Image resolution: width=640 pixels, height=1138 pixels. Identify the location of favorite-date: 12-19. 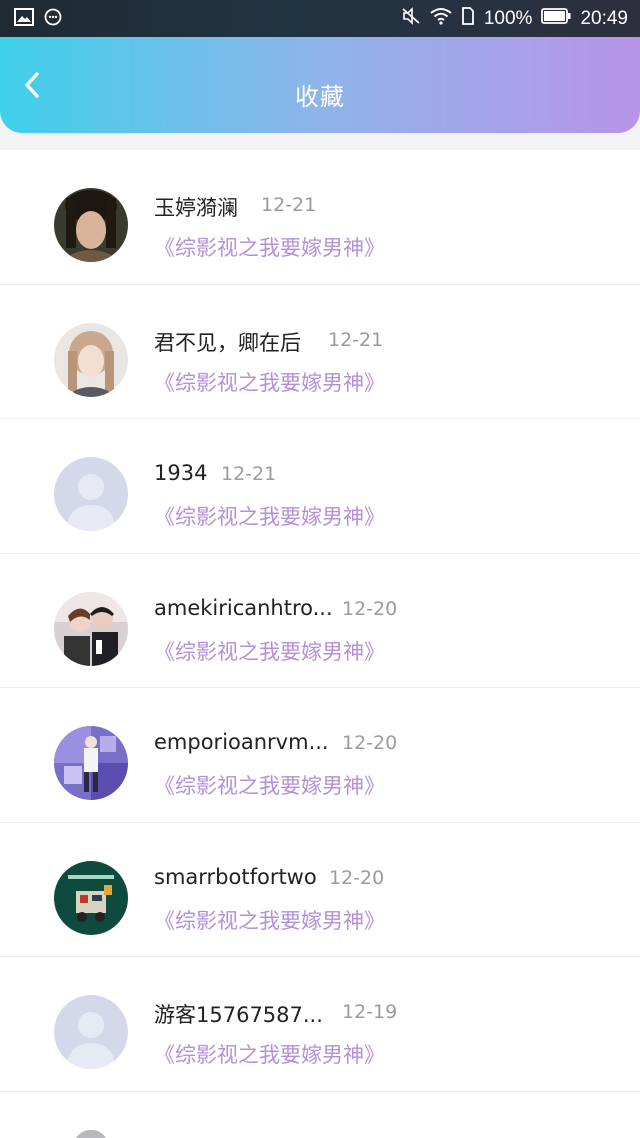
(370, 1012).